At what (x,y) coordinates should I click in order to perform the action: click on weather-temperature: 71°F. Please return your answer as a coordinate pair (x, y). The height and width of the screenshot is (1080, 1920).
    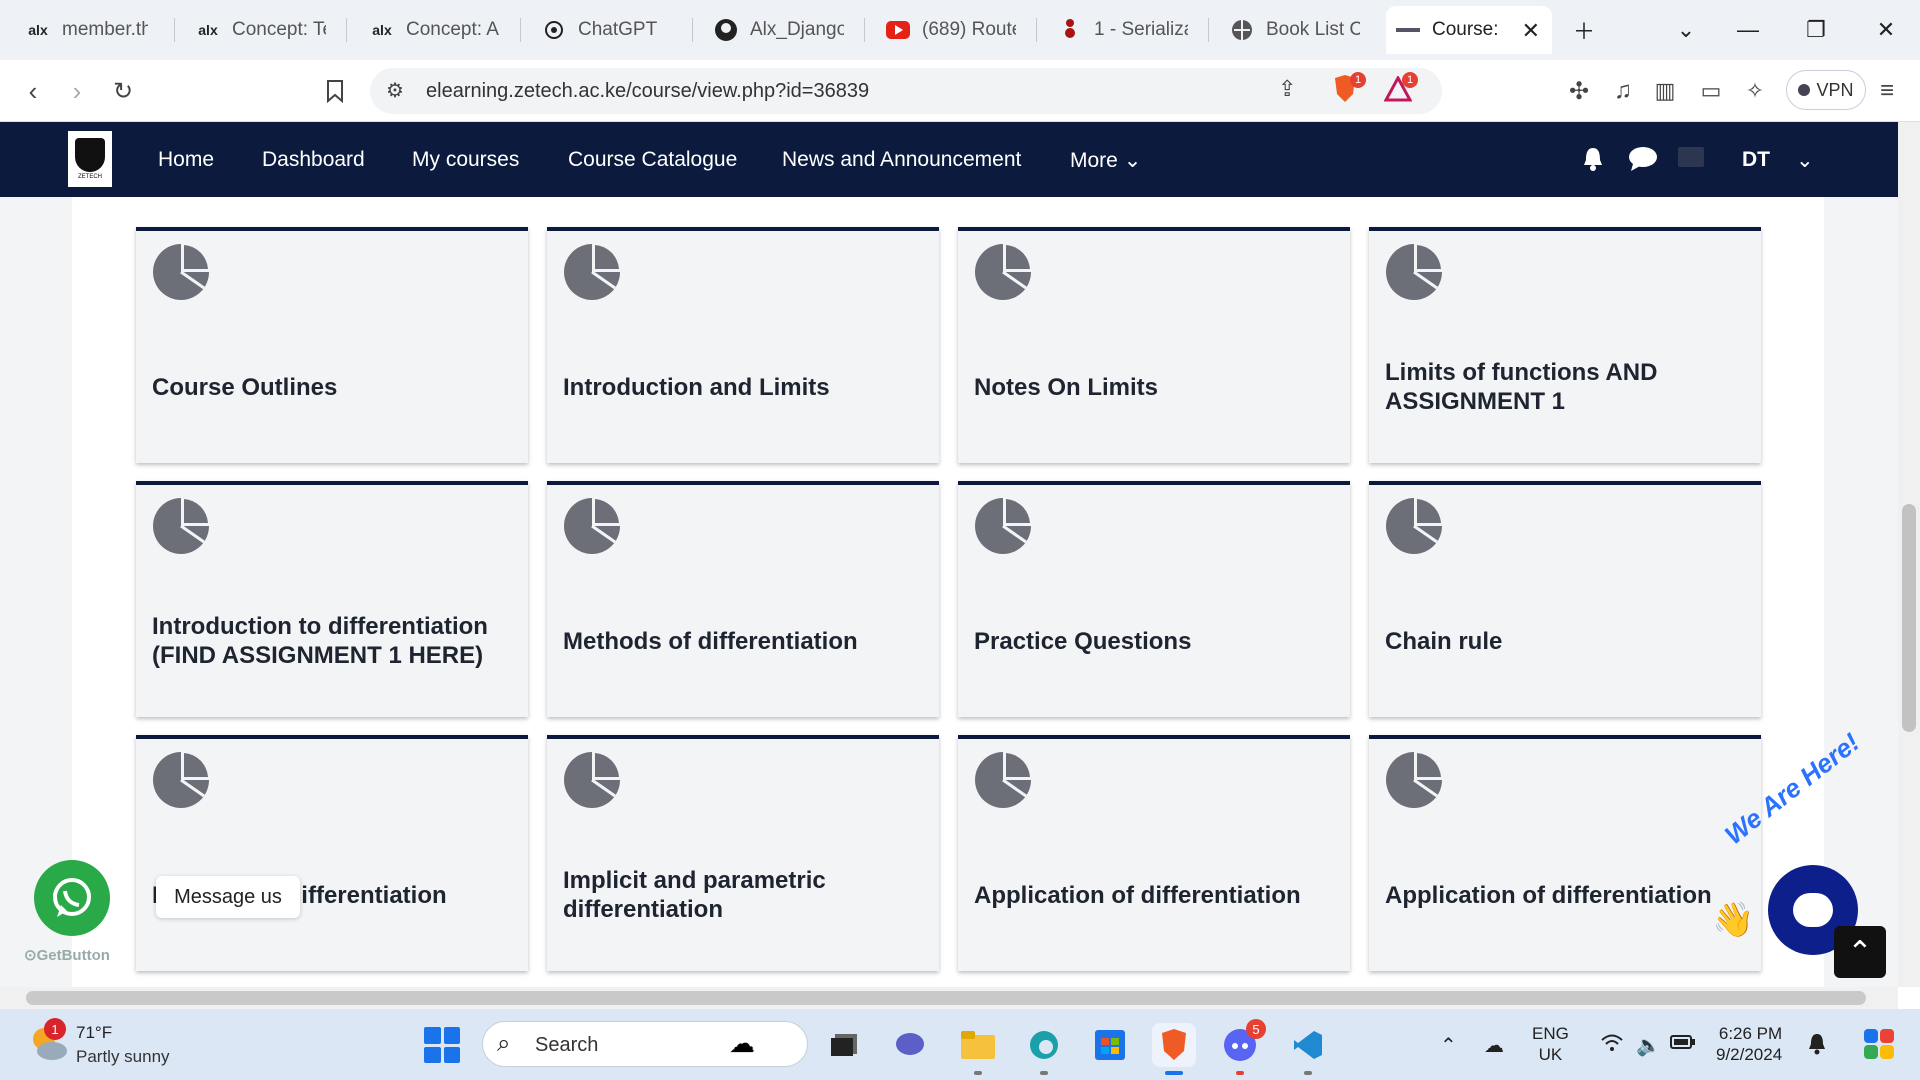
    Looking at the image, I should click on (94, 1033).